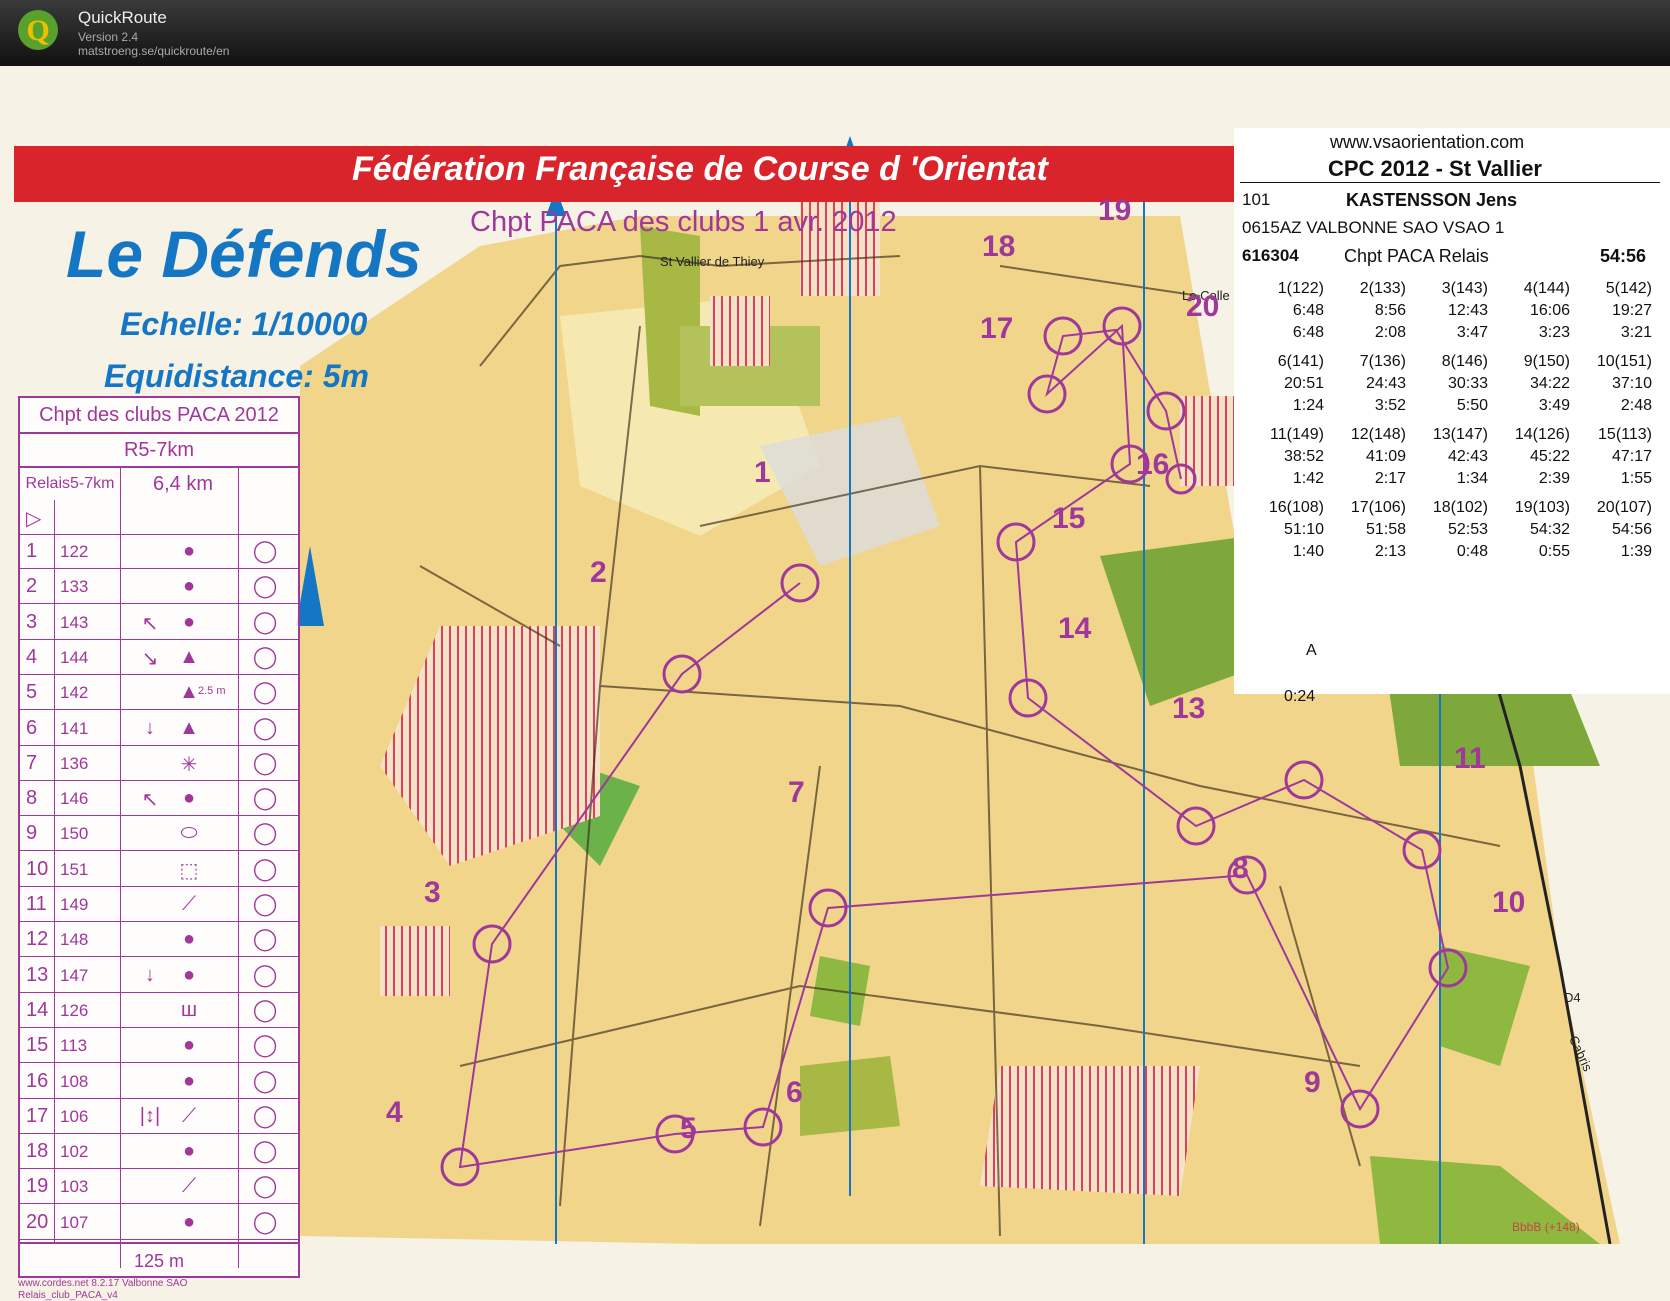 This screenshot has width=1670, height=1301. I want to click on dimension-note: 2.5 m, so click(212, 691).